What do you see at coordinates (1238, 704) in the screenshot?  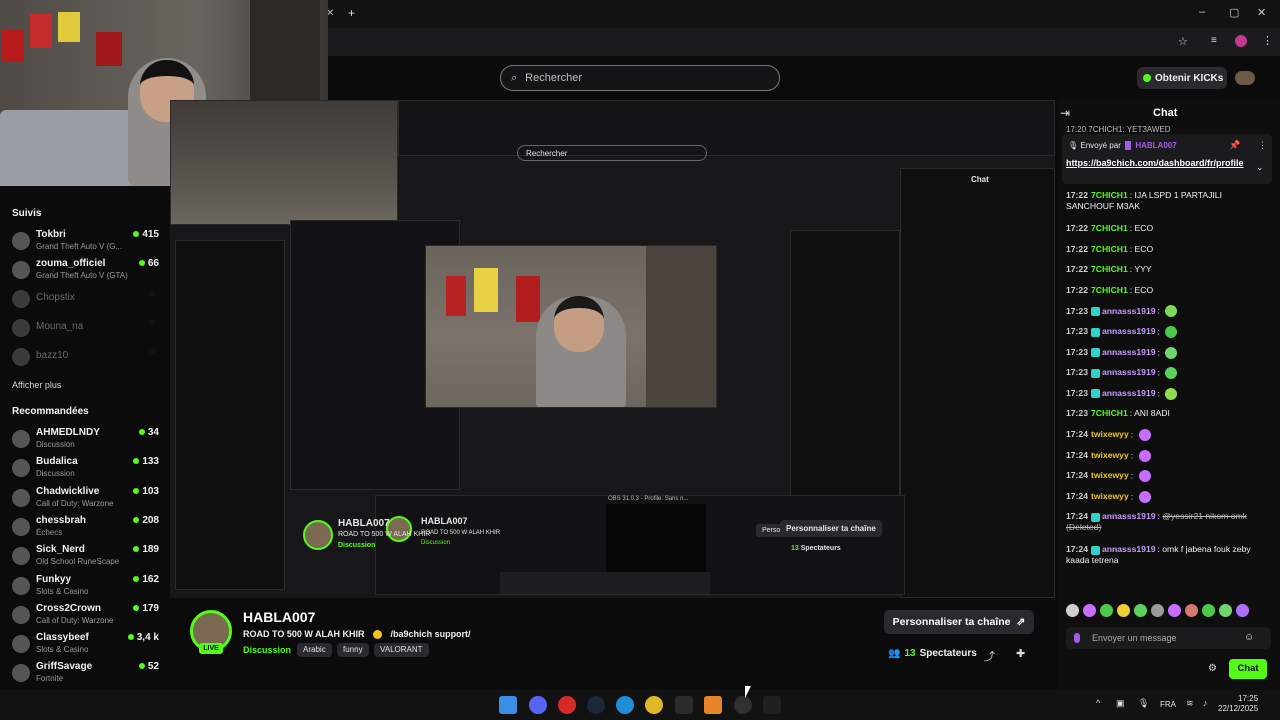 I see `clock: 17:25 22/12/2025` at bounding box center [1238, 704].